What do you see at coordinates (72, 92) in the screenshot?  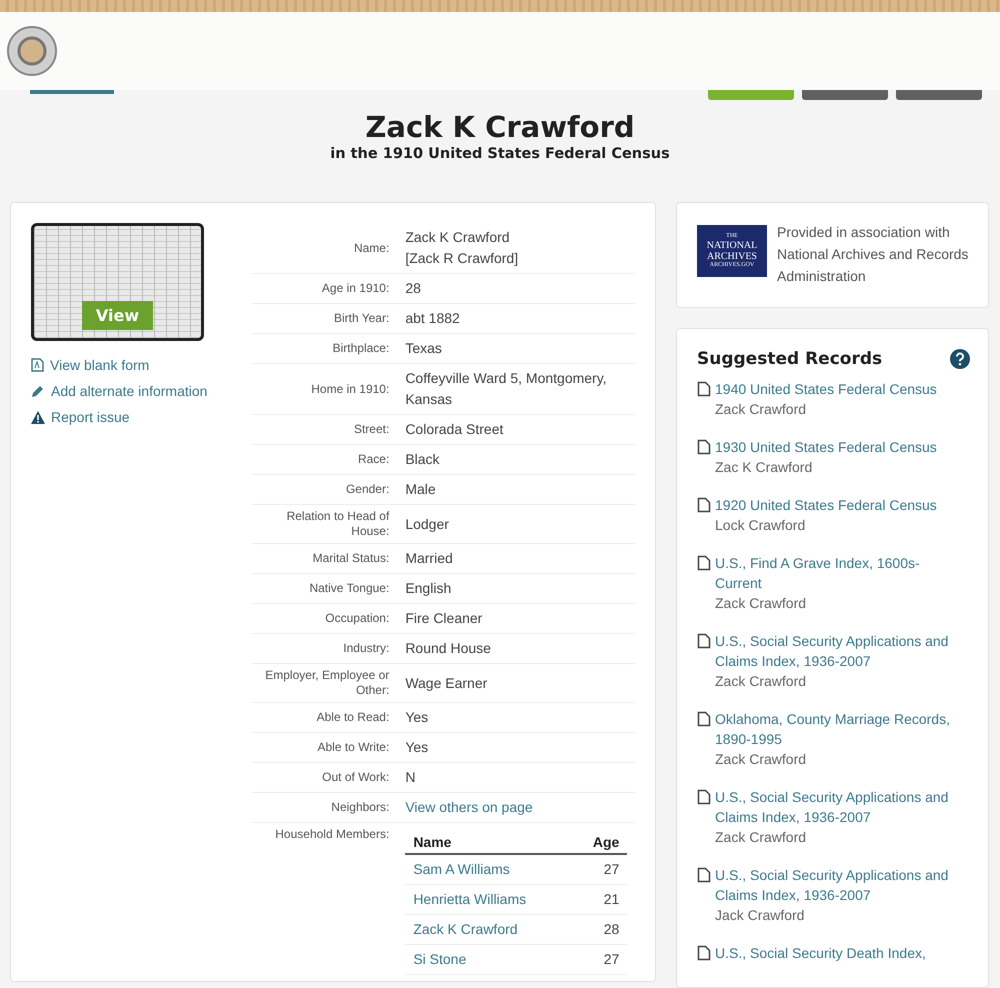 I see `back-link-fragment` at bounding box center [72, 92].